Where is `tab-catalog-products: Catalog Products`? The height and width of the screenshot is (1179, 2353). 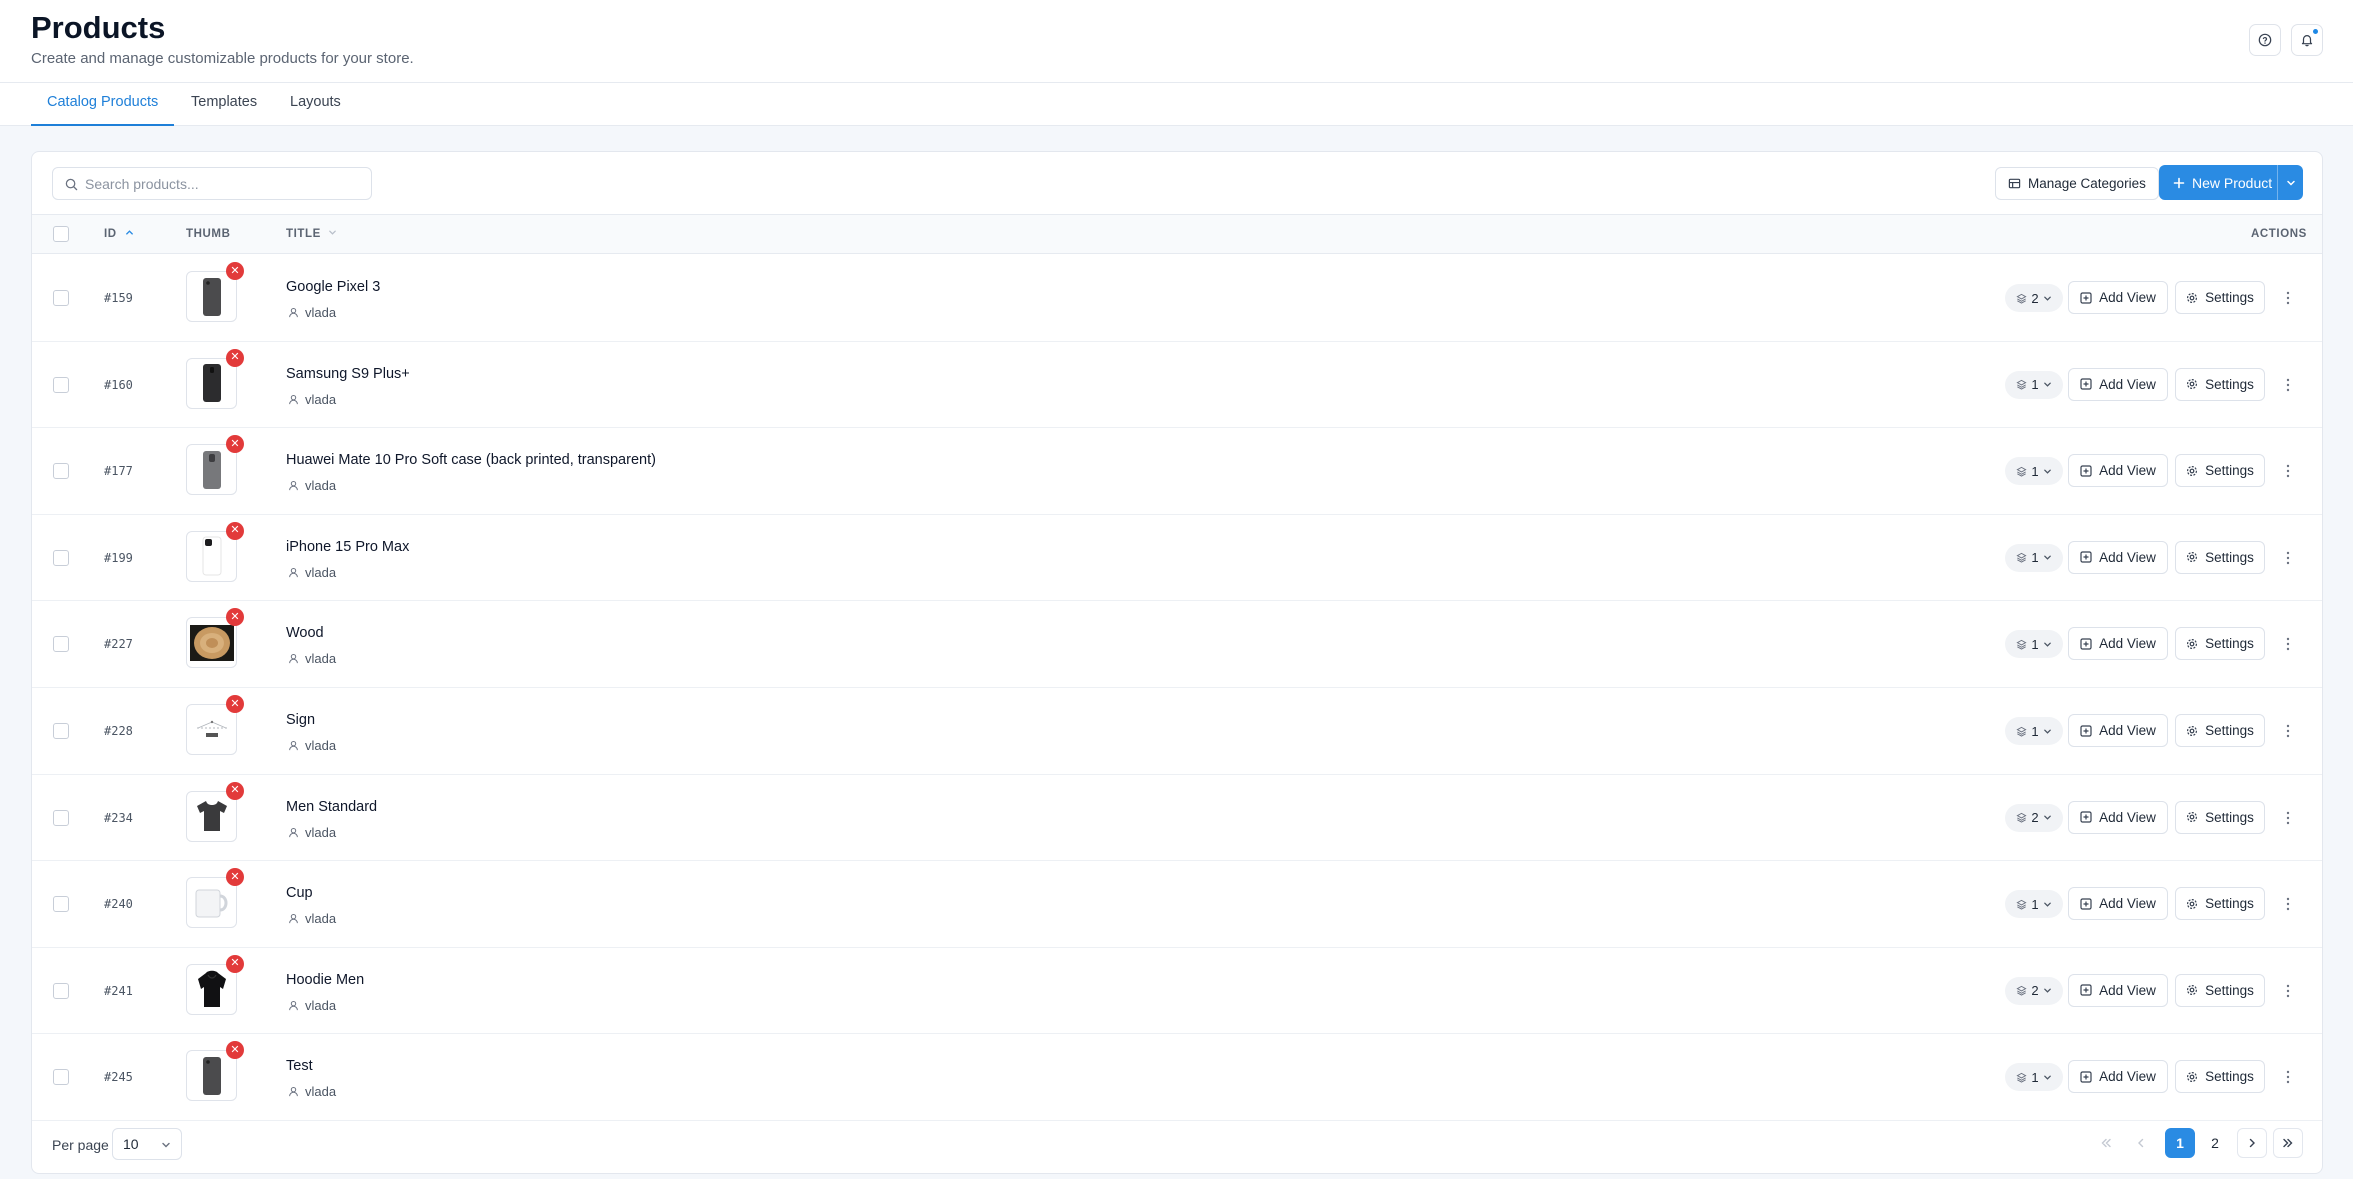
tab-catalog-products: Catalog Products is located at coordinates (103, 104).